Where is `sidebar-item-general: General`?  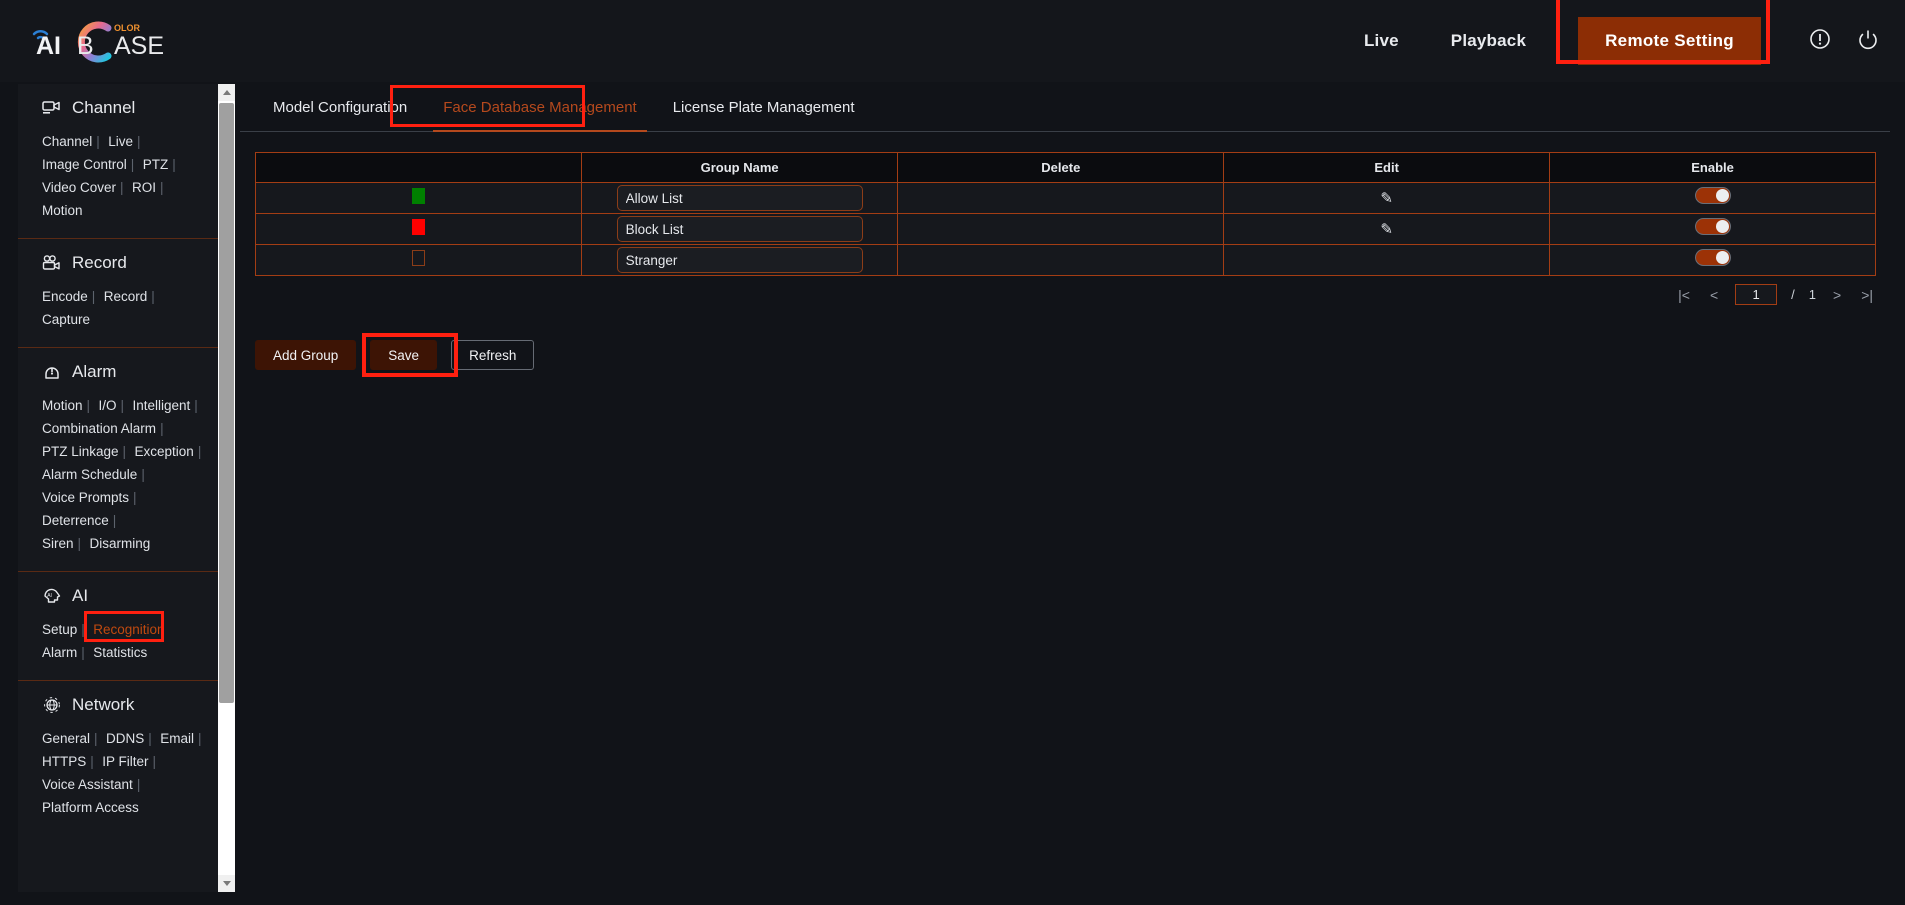
sidebar-item-general: General is located at coordinates (66, 738).